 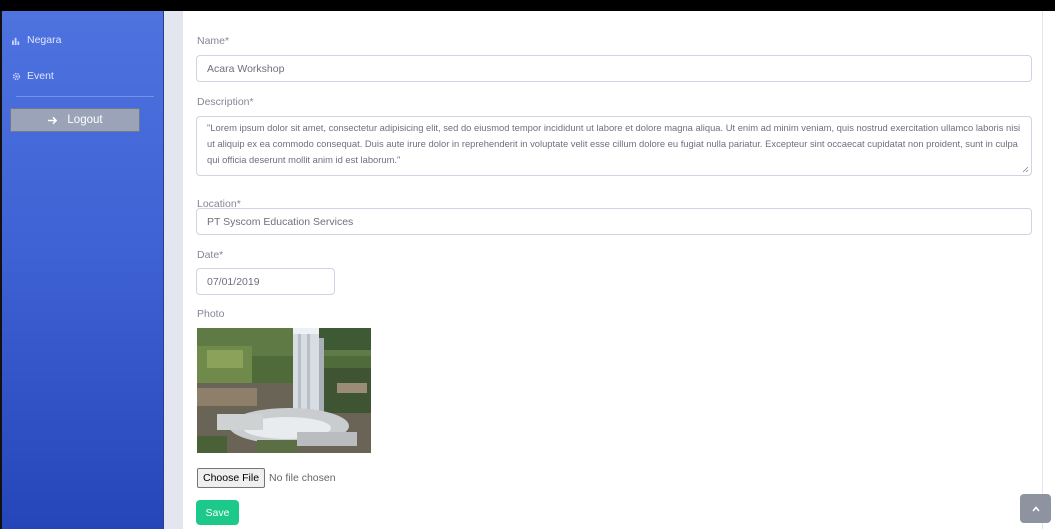 I want to click on content-gutter, so click(x=173, y=270).